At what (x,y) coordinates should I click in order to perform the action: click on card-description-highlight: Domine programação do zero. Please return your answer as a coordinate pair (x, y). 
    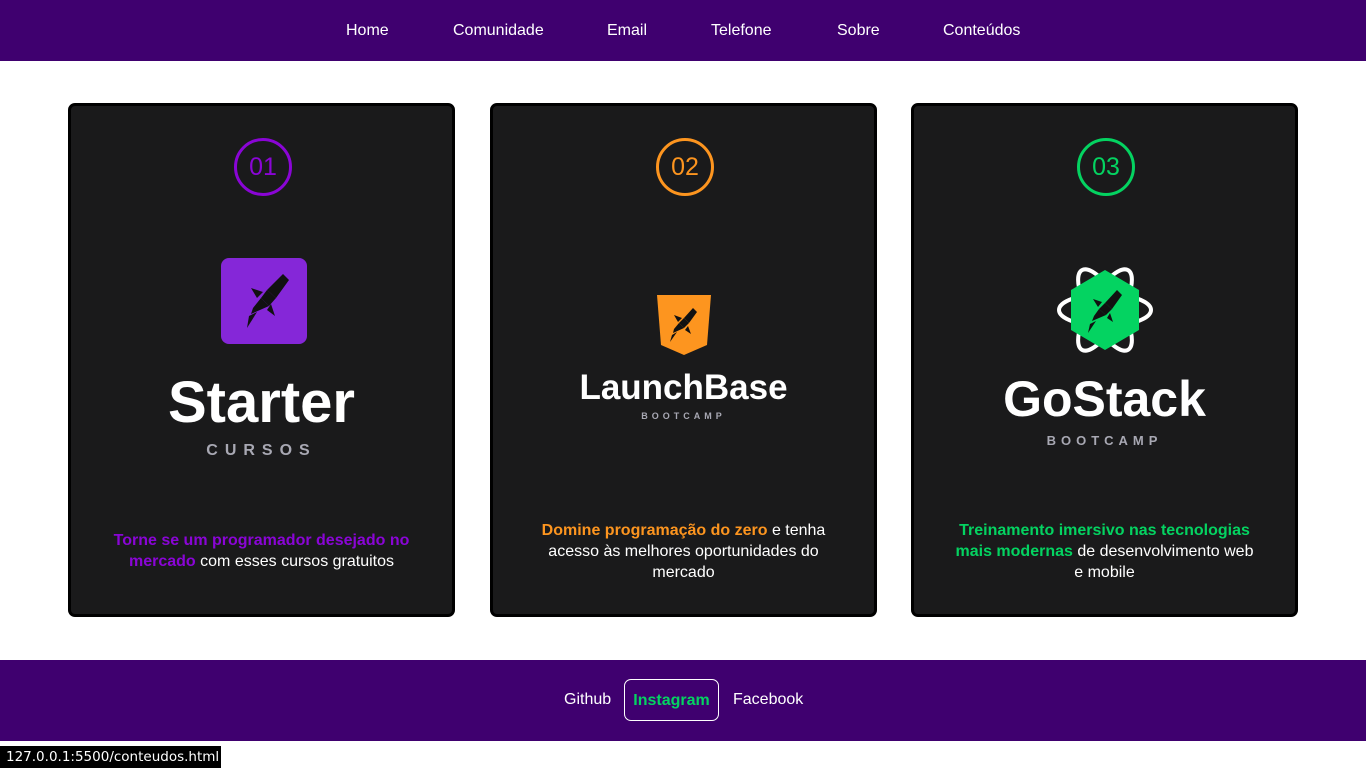
    Looking at the image, I should click on (654, 530).